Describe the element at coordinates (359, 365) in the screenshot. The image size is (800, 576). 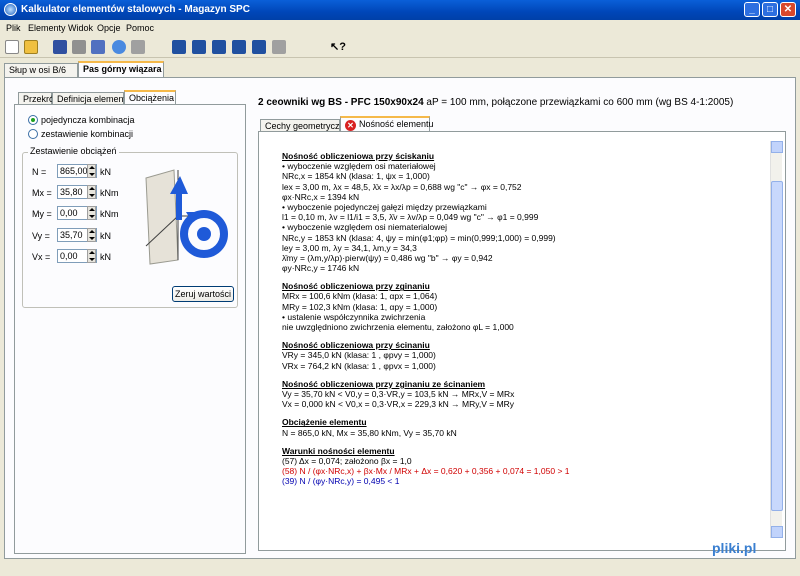
I see `result-line: VRx = 764,2 kN (klasa: 1 , φpvx = 1,000)` at that location.